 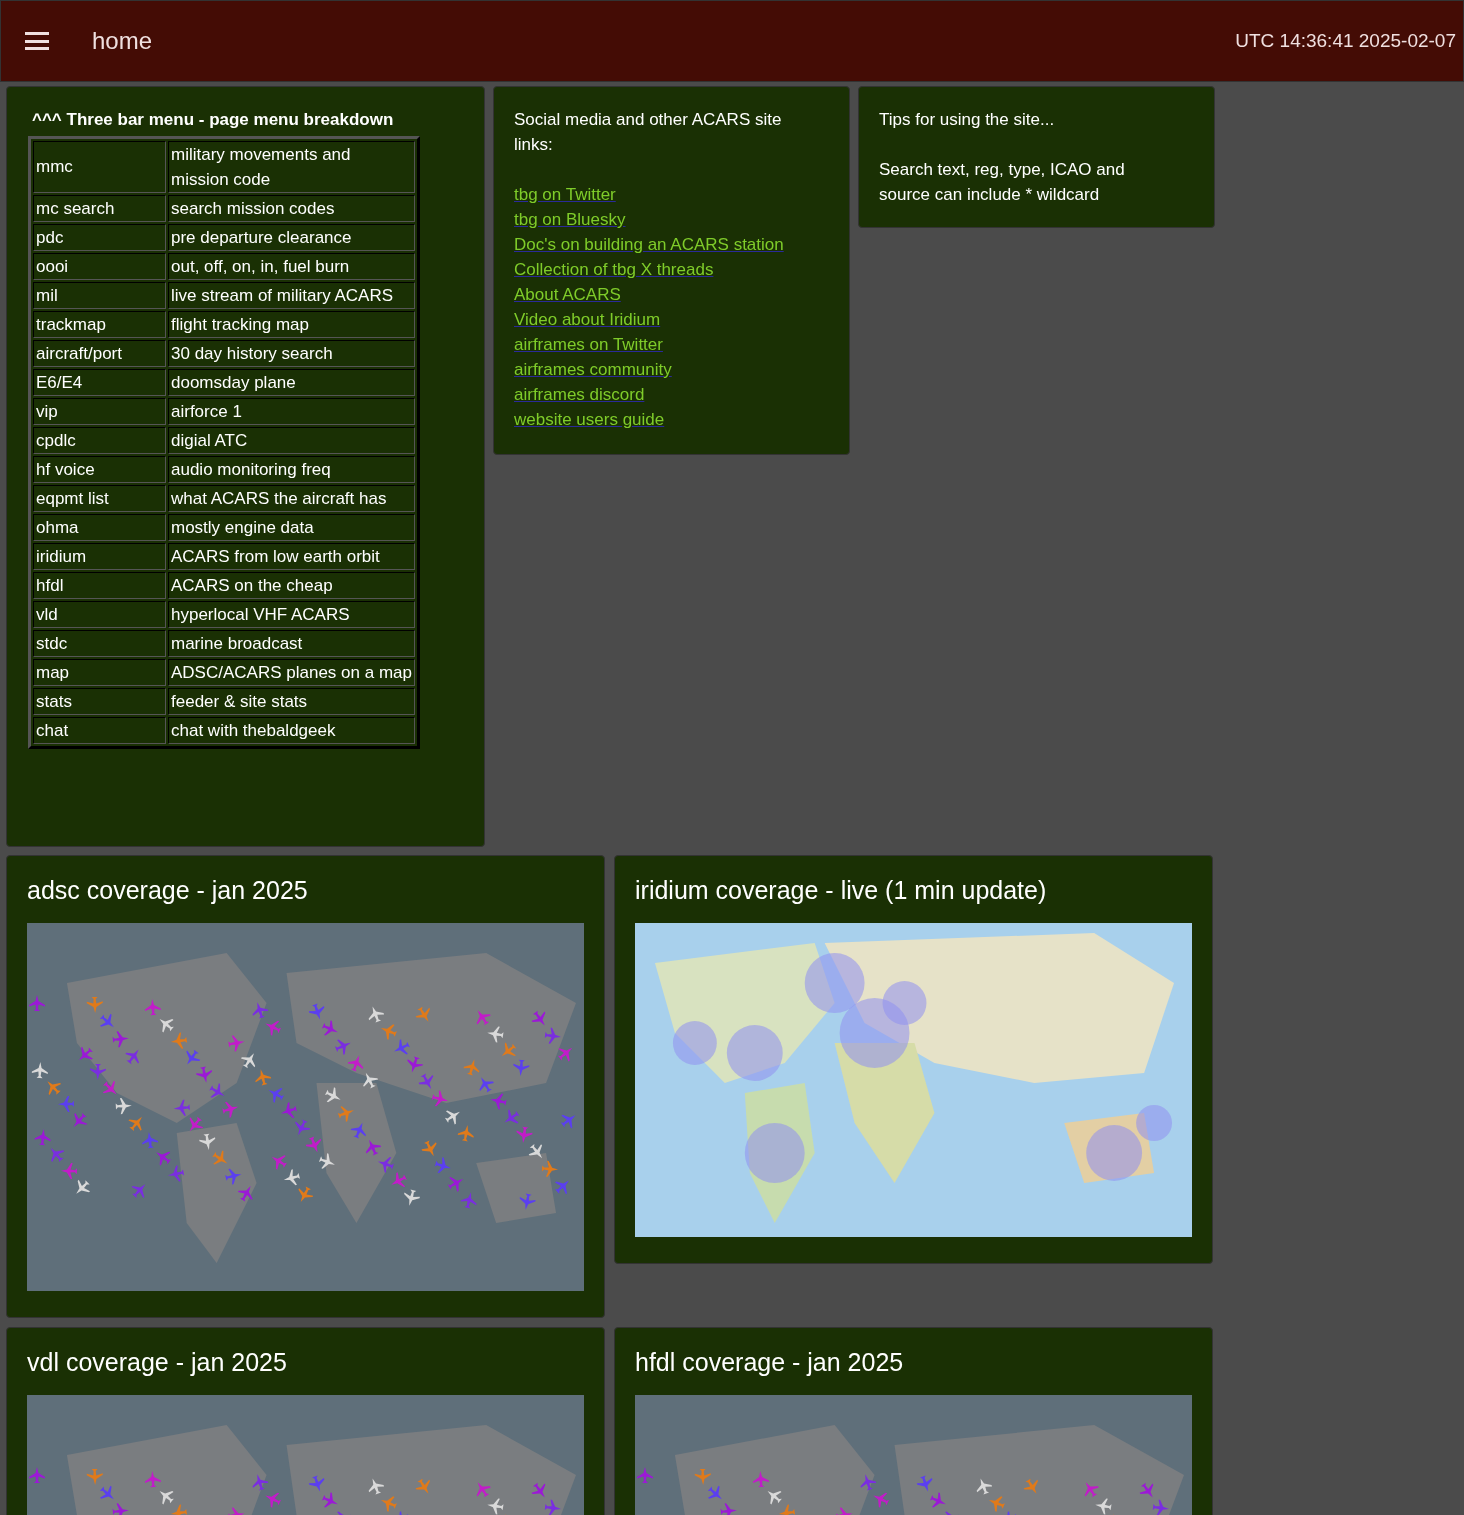 What do you see at coordinates (1345, 40) in the screenshot?
I see `utc-clock: UTC 14:36:41 2025-02-07` at bounding box center [1345, 40].